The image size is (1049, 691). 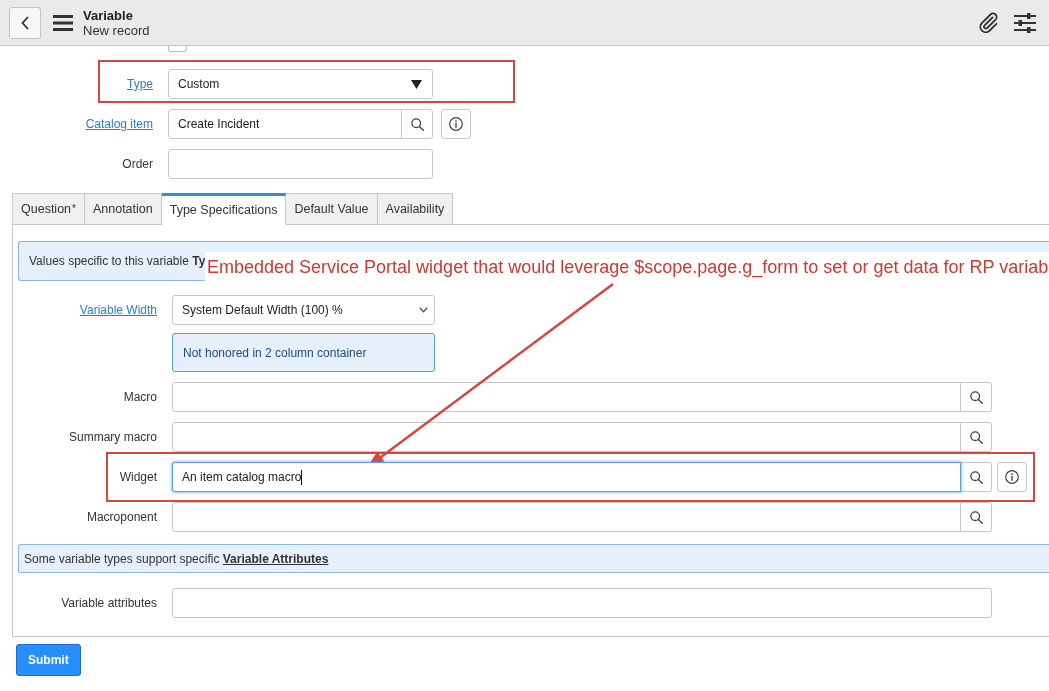 I want to click on field-label: Summary macro, so click(x=113, y=437).